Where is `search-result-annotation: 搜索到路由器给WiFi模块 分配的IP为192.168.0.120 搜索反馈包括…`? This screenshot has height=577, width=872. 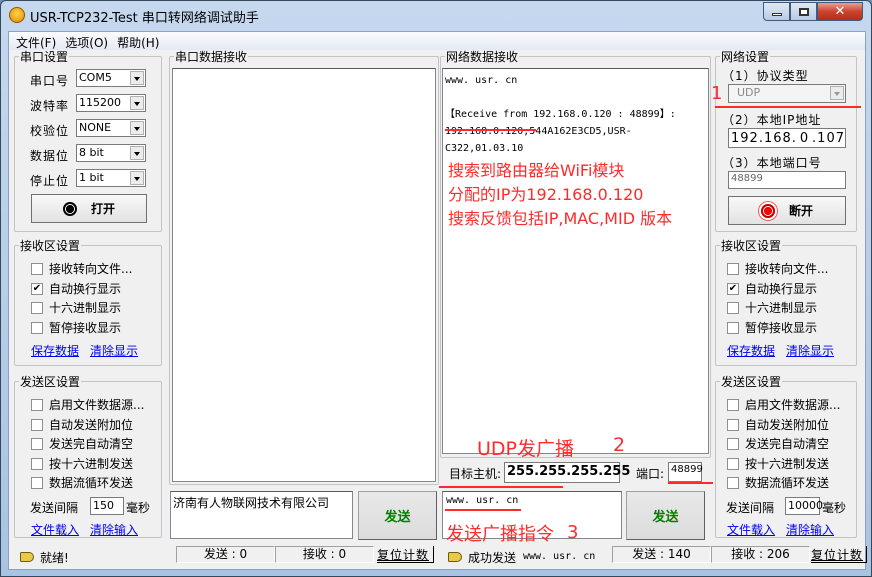 search-result-annotation: 搜索到路由器给WiFi模块 分配的IP为192.168.0.120 搜索反馈包括… is located at coordinates (560, 195).